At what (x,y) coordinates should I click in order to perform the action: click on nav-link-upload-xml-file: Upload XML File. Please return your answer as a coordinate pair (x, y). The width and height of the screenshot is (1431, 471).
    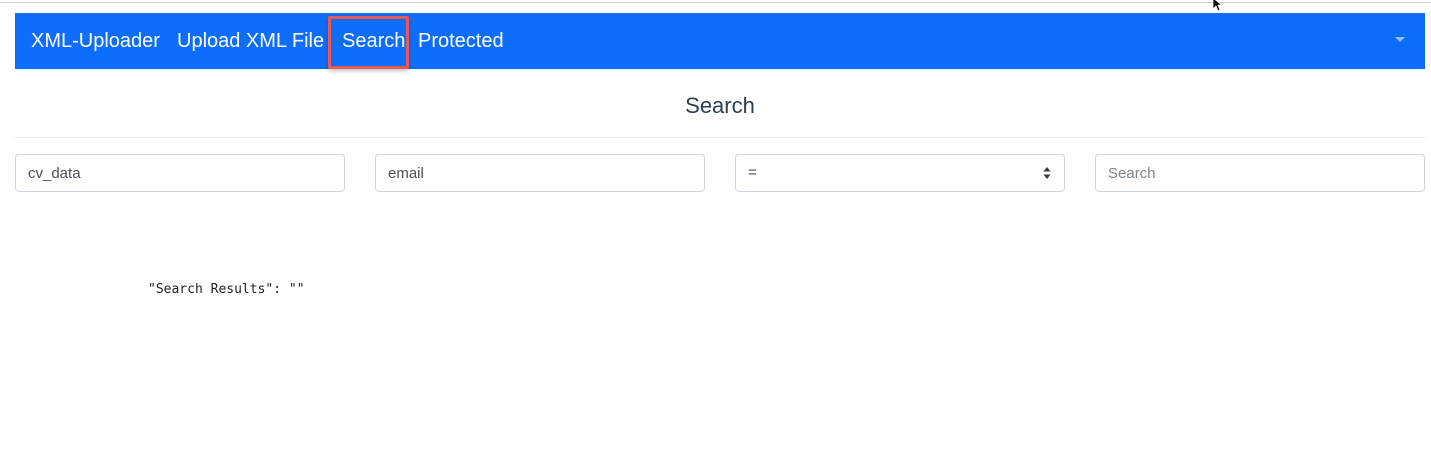
    Looking at the image, I should click on (250, 41).